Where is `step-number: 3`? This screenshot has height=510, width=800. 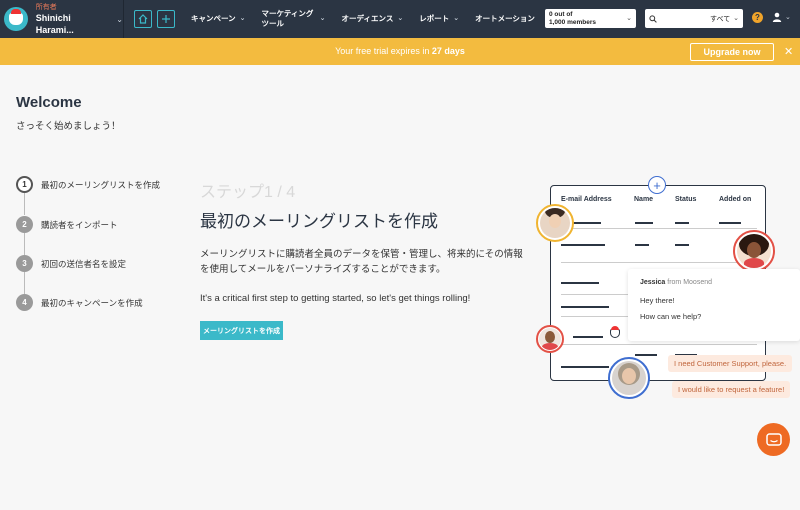 step-number: 3 is located at coordinates (24, 263).